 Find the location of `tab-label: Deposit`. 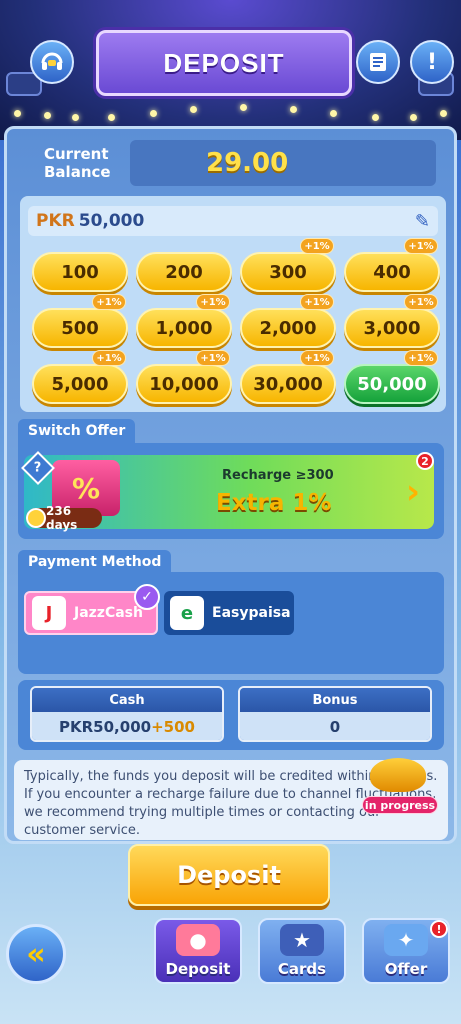

tab-label: Deposit is located at coordinates (198, 969).